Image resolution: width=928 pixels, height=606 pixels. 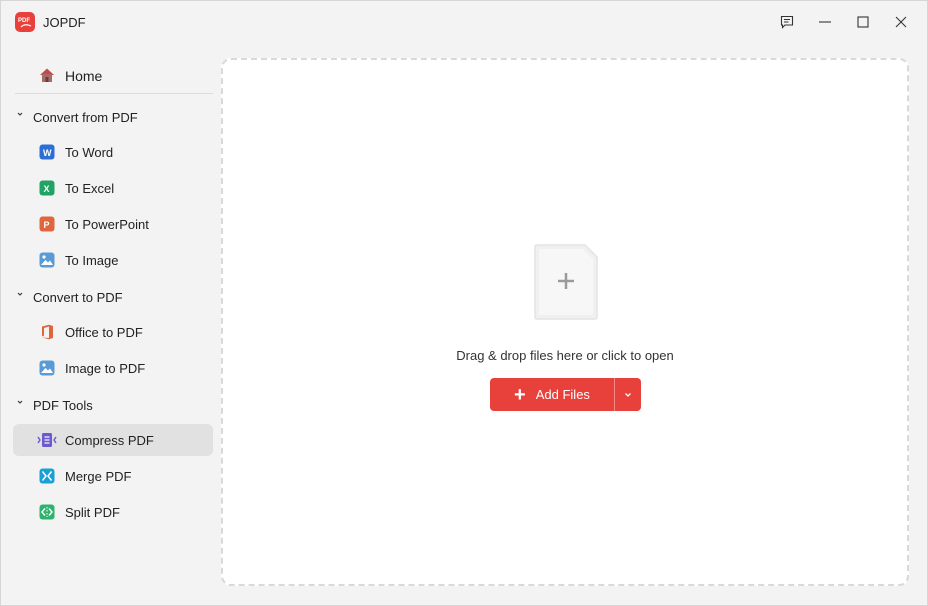 What do you see at coordinates (98, 476) in the screenshot?
I see `sidebar-item-label: Merge PDF` at bounding box center [98, 476].